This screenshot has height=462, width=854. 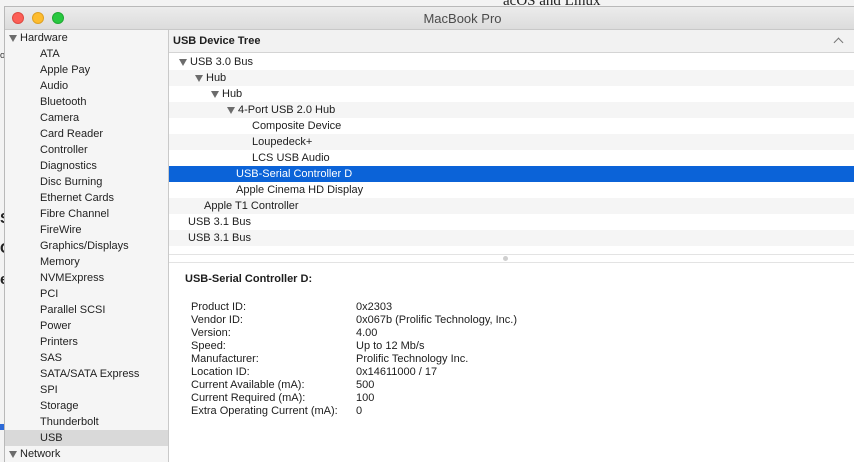 What do you see at coordinates (354, 385) in the screenshot?
I see `property-row: Current Available (mA): 500` at bounding box center [354, 385].